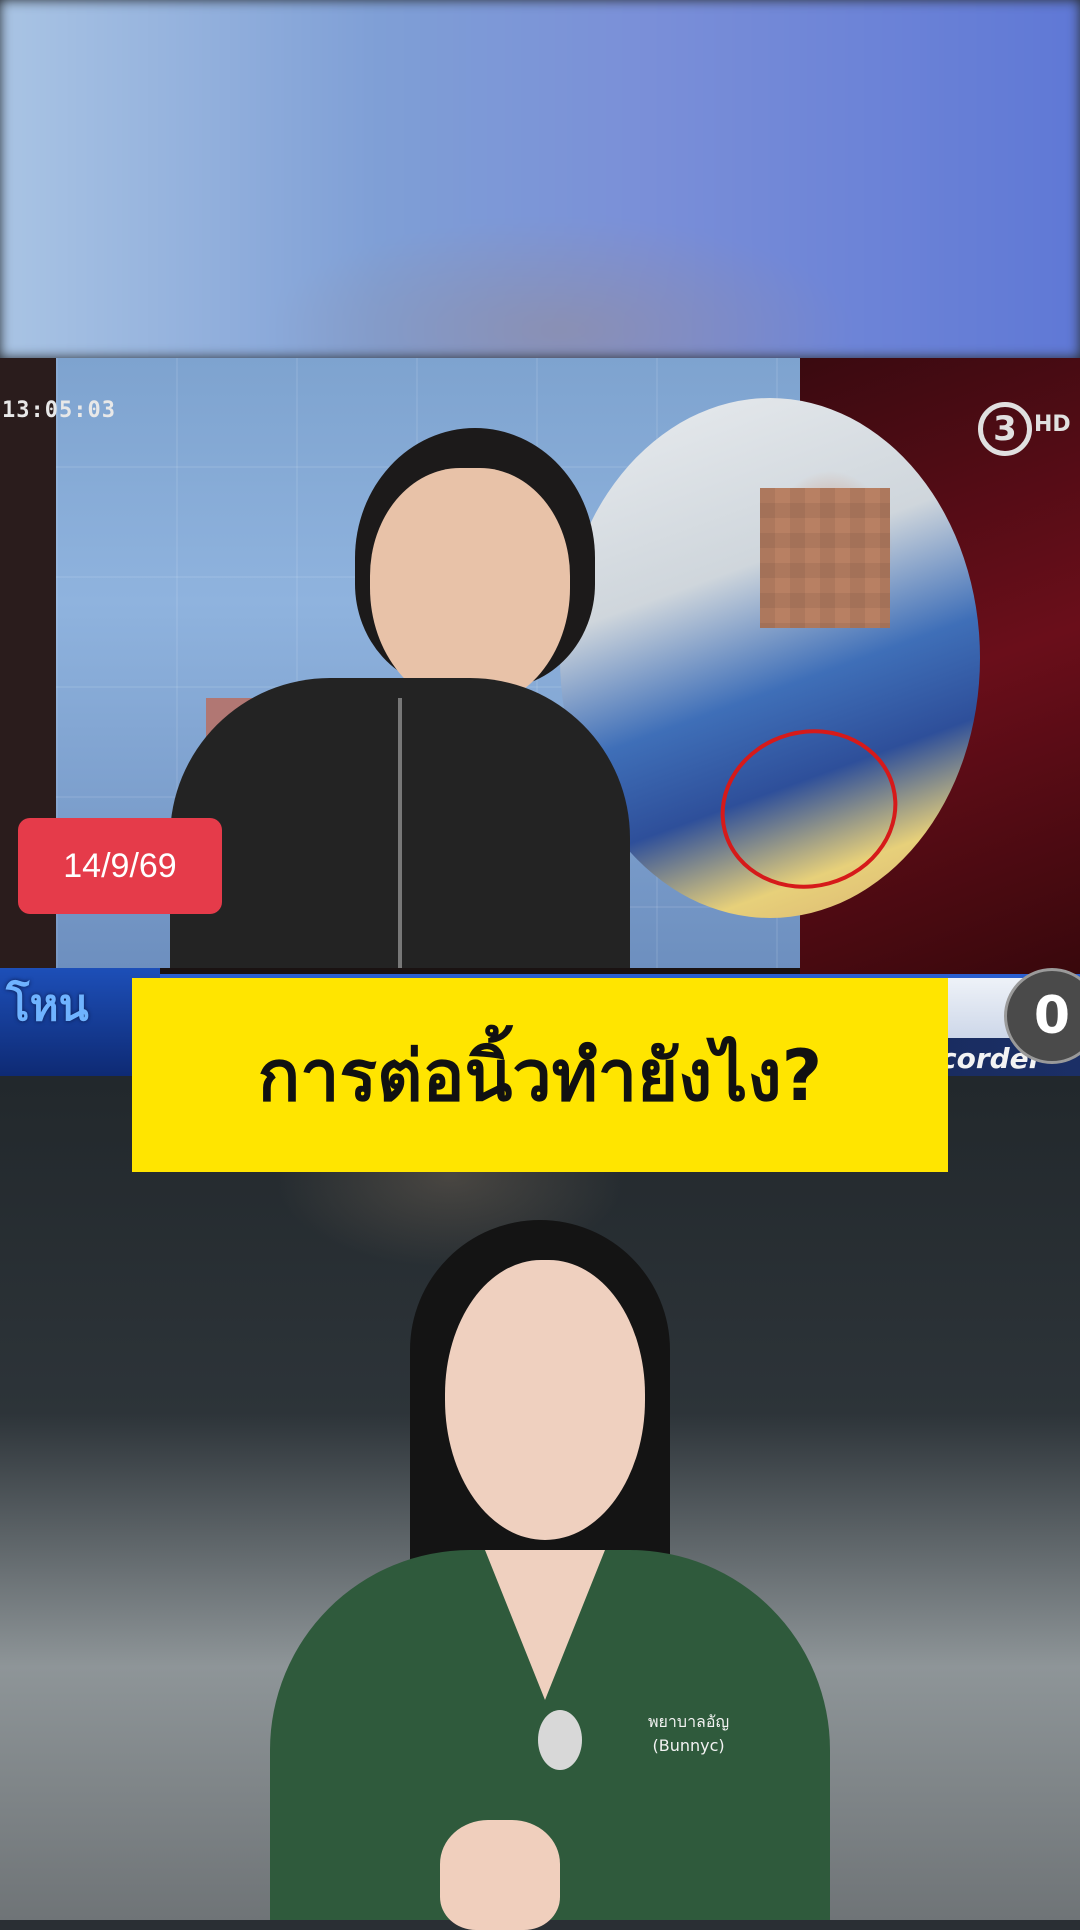 The height and width of the screenshot is (1930, 1080). What do you see at coordinates (545, 1400) in the screenshot?
I see `presenter-face` at bounding box center [545, 1400].